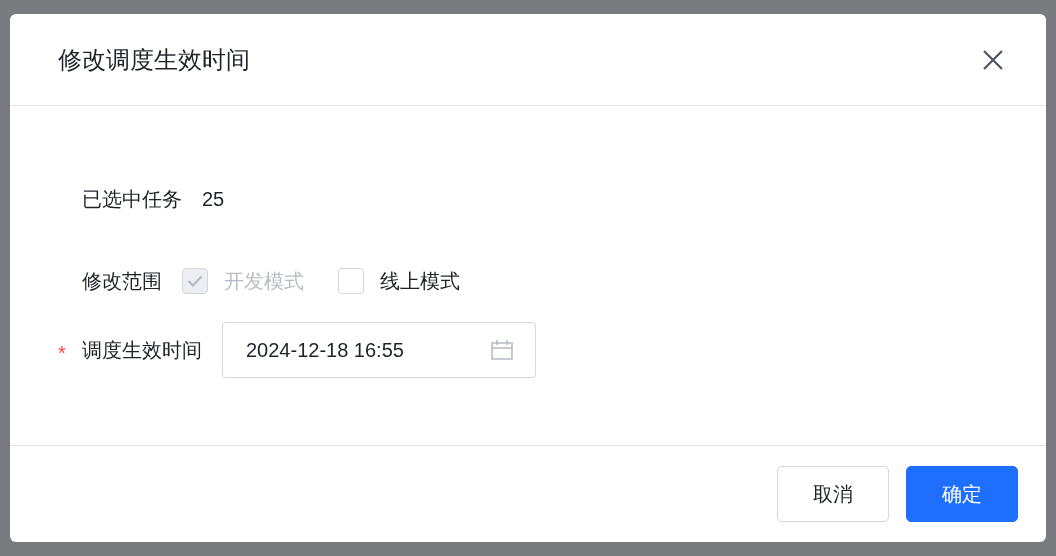  I want to click on field-label: 已选中任务, so click(132, 199).